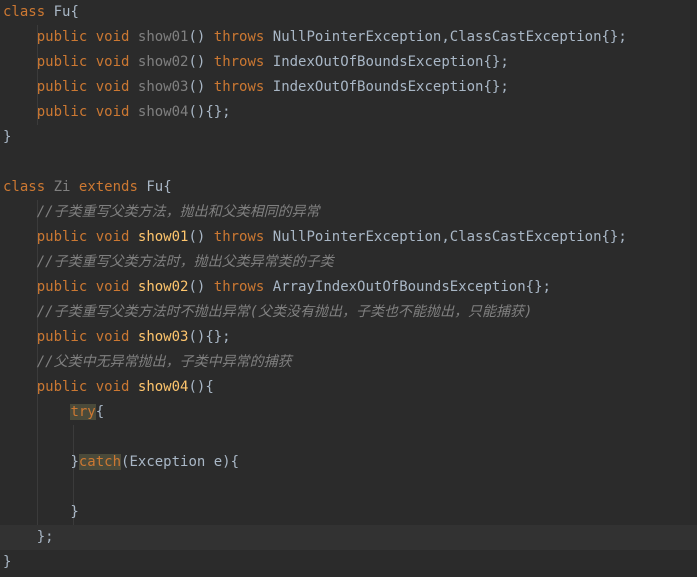  Describe the element at coordinates (348, 462) in the screenshot. I see `code-line: }catch(Exception e){` at that location.